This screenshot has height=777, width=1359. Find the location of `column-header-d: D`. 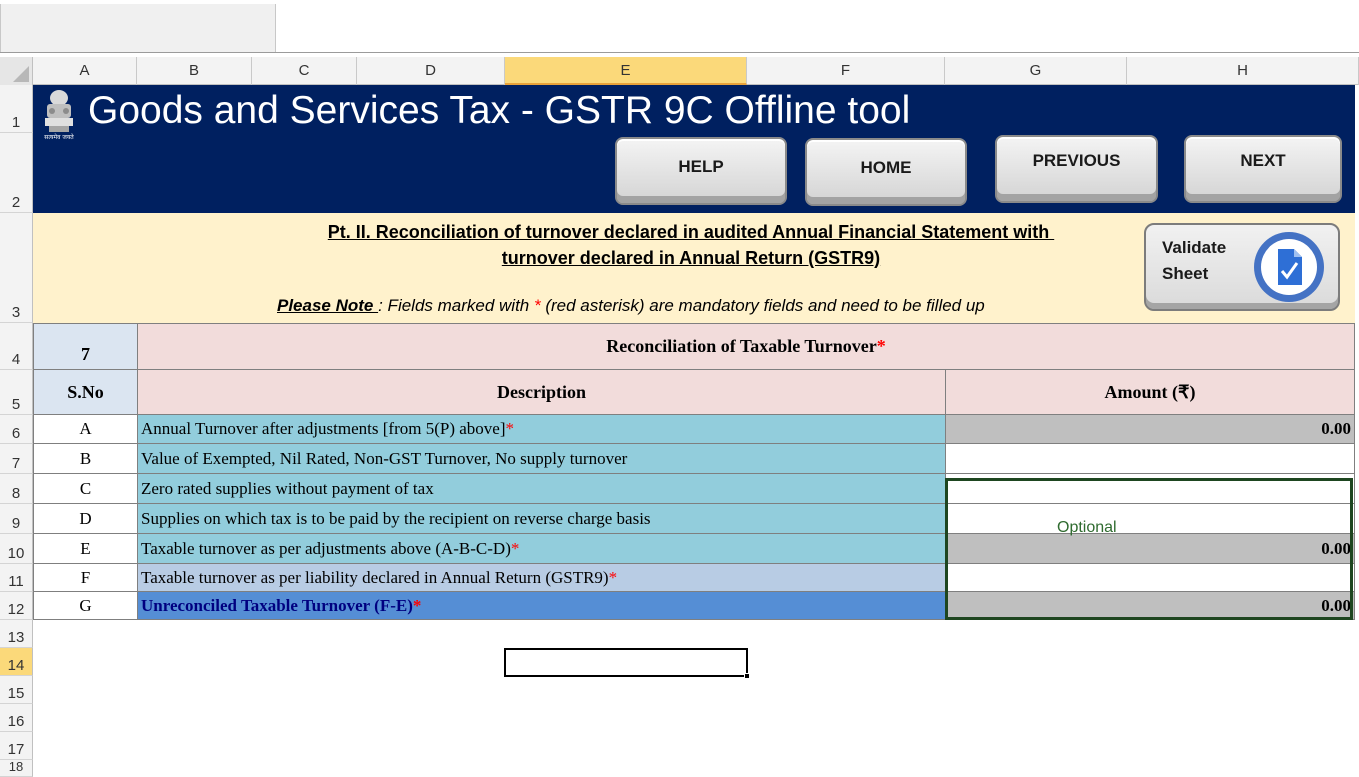

column-header-d: D is located at coordinates (431, 71).